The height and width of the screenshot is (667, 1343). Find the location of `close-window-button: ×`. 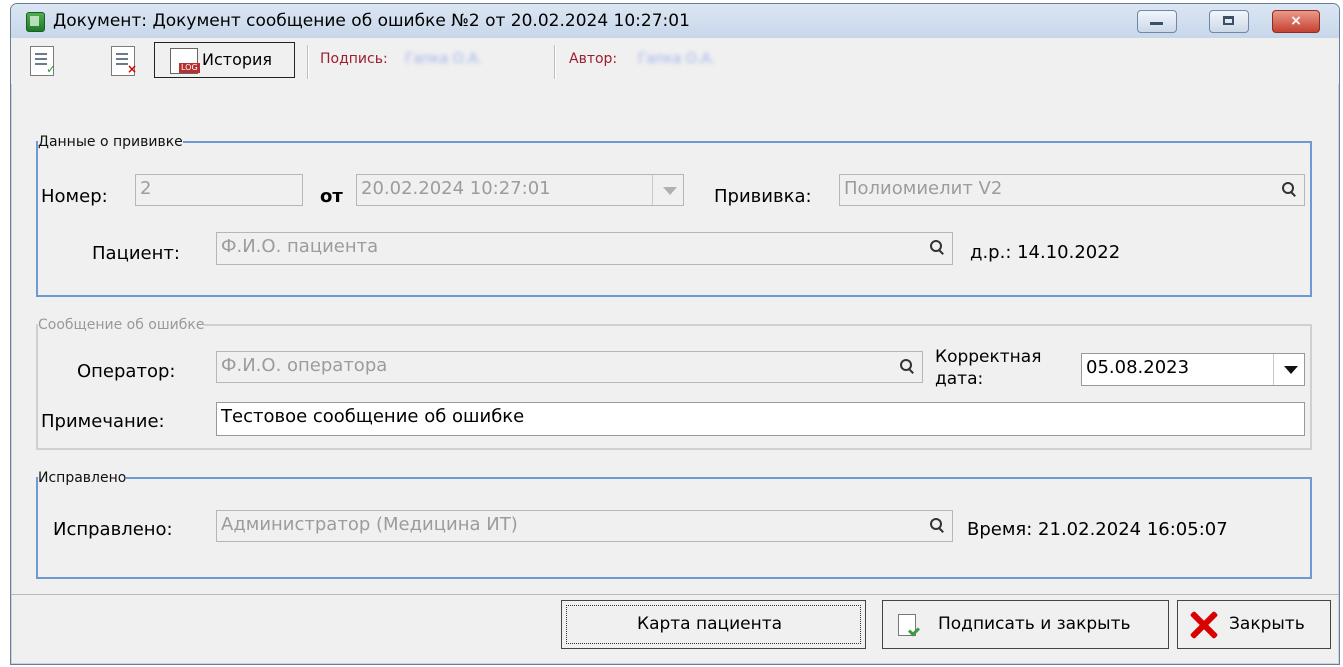

close-window-button: × is located at coordinates (1296, 21).